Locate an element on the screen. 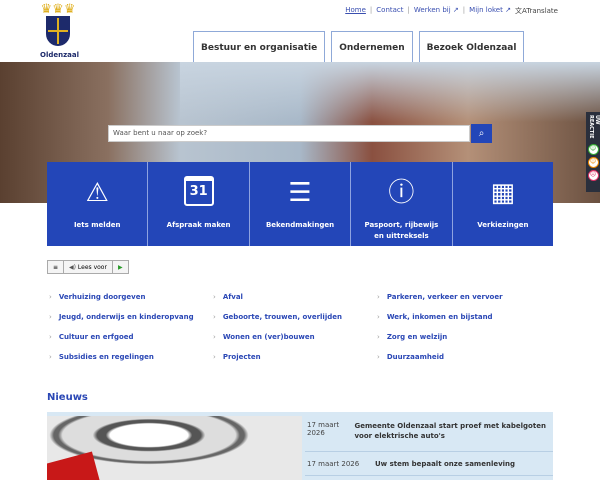  translate-icon: 文A is located at coordinates (520, 11).